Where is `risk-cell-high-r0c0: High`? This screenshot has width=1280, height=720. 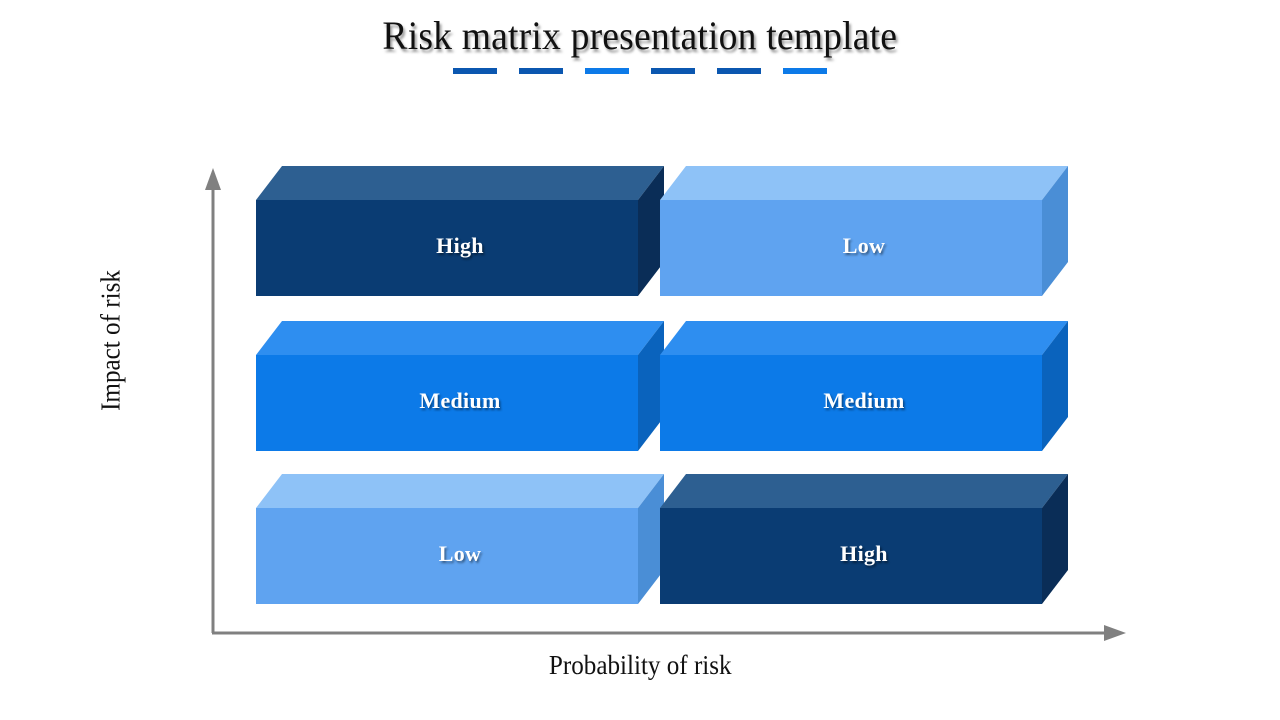
risk-cell-high-r0c0: High is located at coordinates (460, 231).